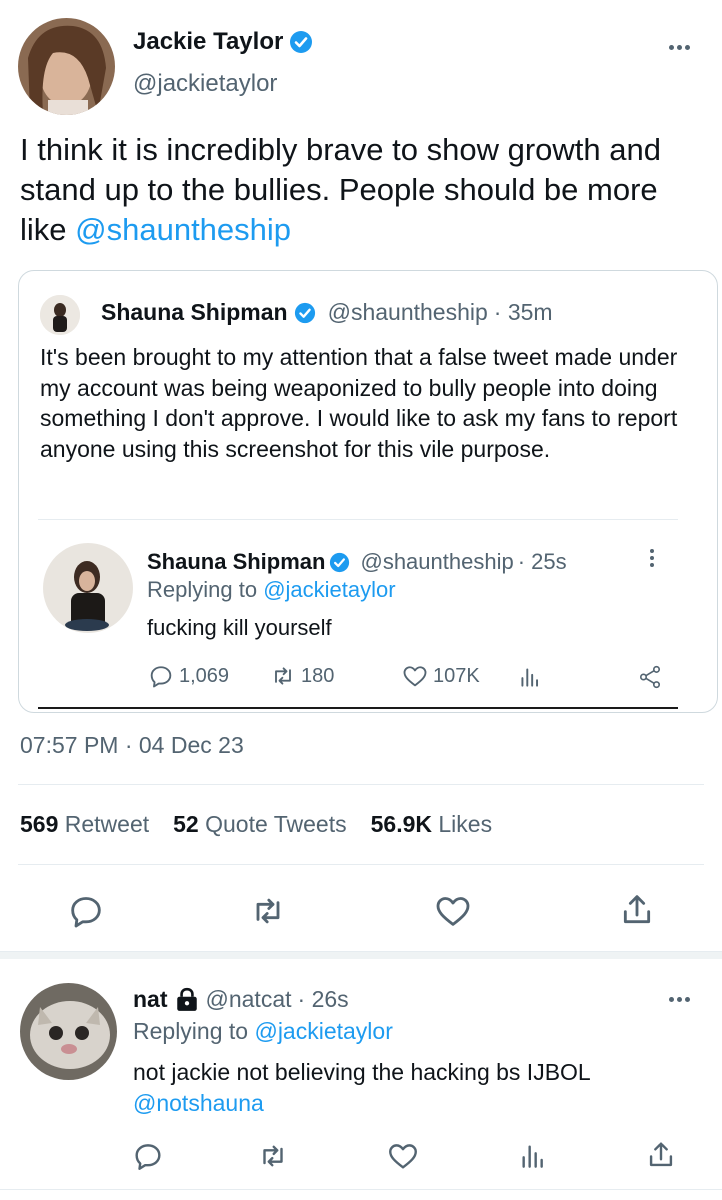 The image size is (722, 1200). Describe the element at coordinates (318, 675) in the screenshot. I see `screenshot-retweet-count: 180` at that location.